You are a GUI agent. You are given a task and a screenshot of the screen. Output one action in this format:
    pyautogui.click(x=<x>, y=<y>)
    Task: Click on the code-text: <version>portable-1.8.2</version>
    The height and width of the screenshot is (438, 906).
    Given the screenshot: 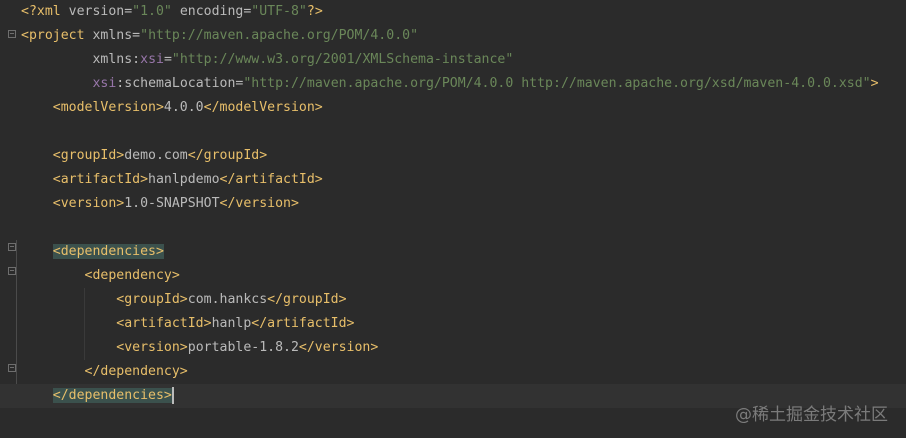 What is the action you would take?
    pyautogui.click(x=199, y=348)
    